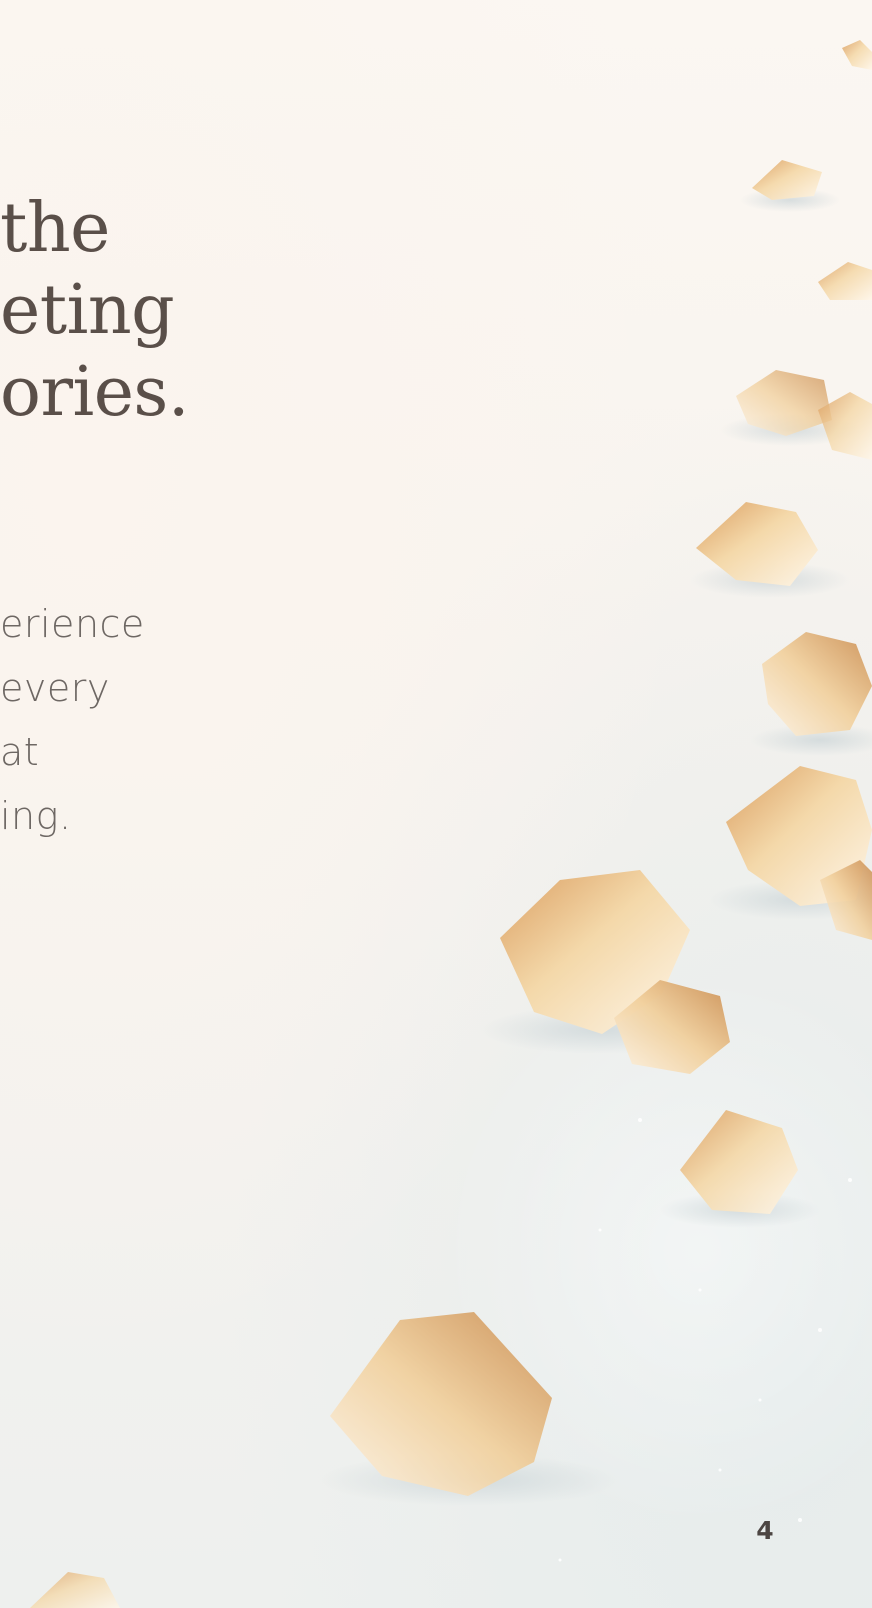 This screenshot has height=1608, width=872. What do you see at coordinates (94, 392) in the screenshot?
I see `headline-line-3: ories.` at bounding box center [94, 392].